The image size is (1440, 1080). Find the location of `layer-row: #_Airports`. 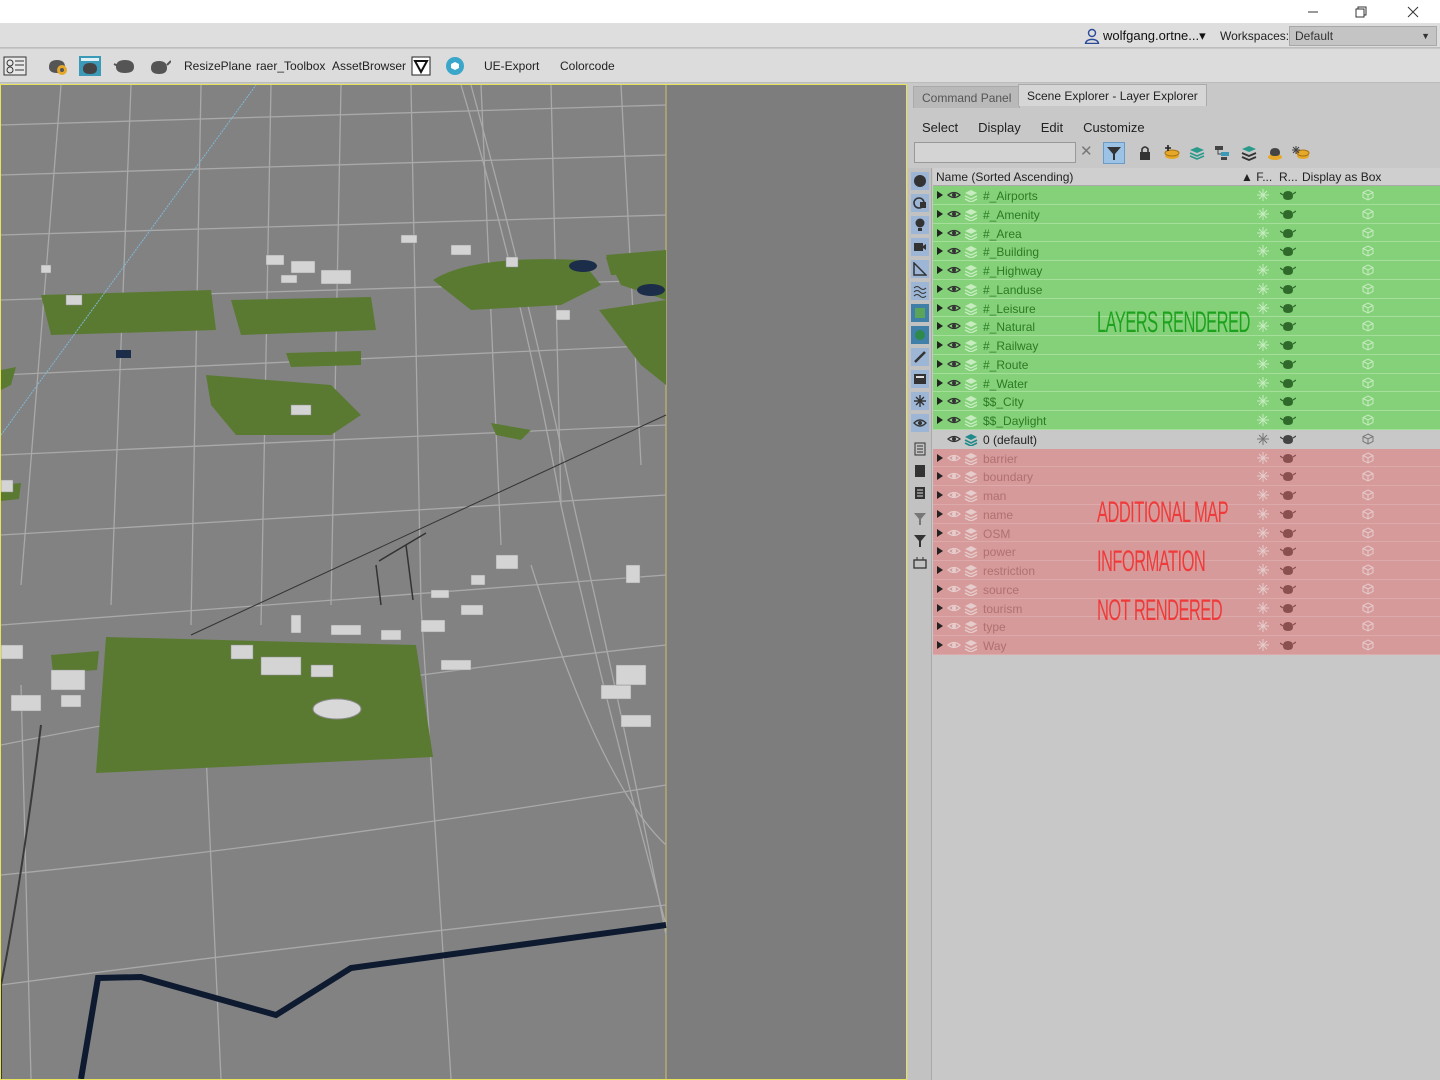

layer-row: #_Airports is located at coordinates (1186, 195).